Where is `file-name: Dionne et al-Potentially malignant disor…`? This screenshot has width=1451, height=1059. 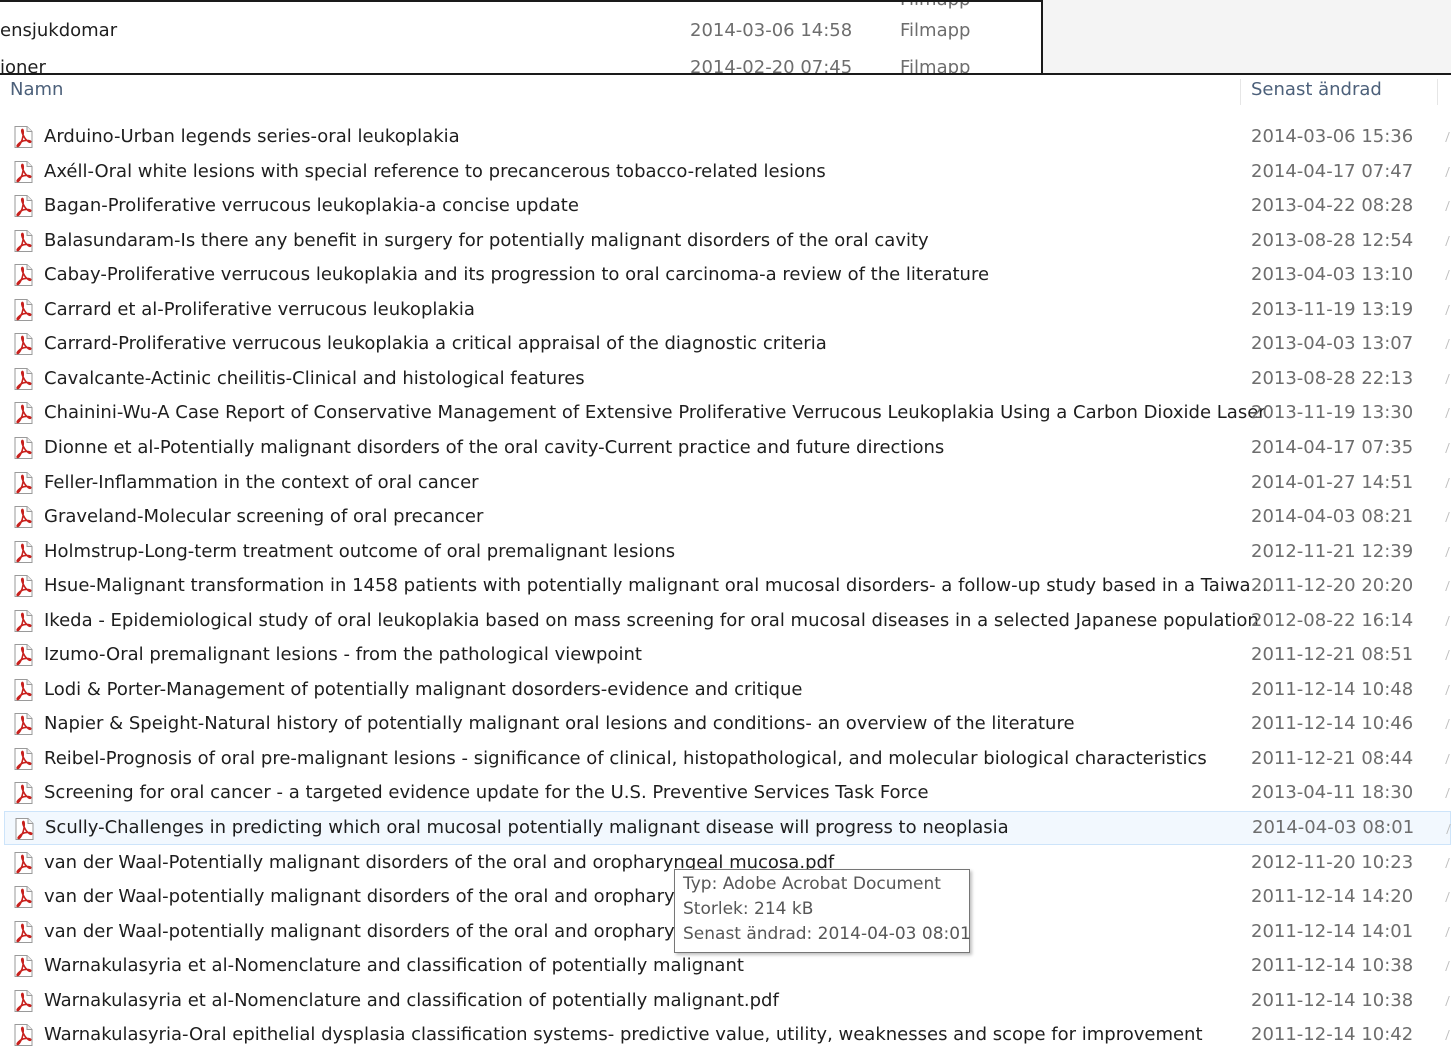 file-name: Dionne et al-Potentially malignant disor… is located at coordinates (494, 447).